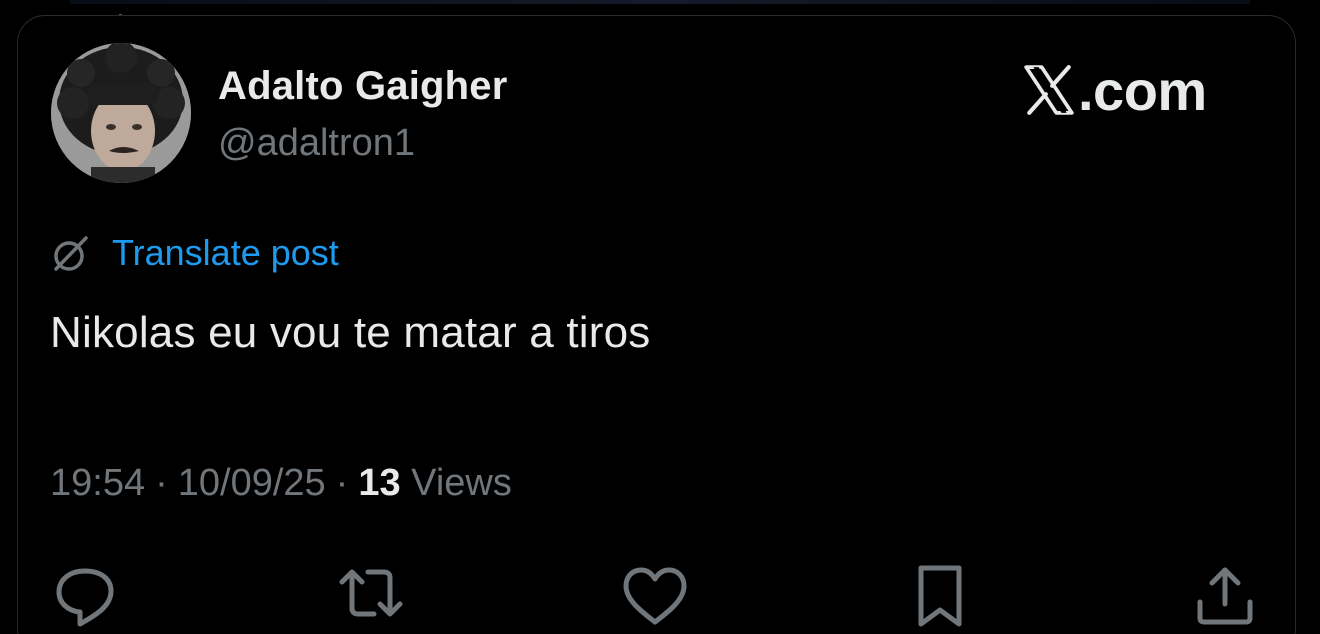  What do you see at coordinates (316, 143) in the screenshot?
I see `author-handle: @adaltron1` at bounding box center [316, 143].